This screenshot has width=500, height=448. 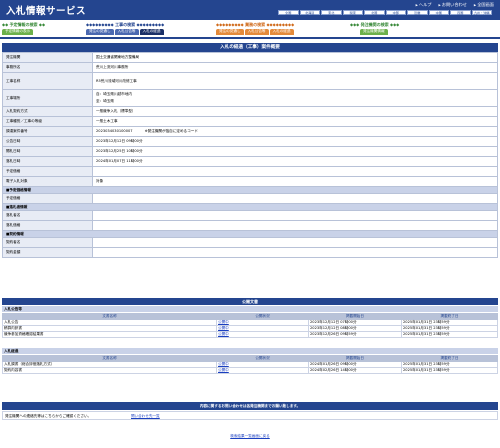 What do you see at coordinates (484, 5) in the screenshot?
I see `national-link: 全国画面` at bounding box center [484, 5].